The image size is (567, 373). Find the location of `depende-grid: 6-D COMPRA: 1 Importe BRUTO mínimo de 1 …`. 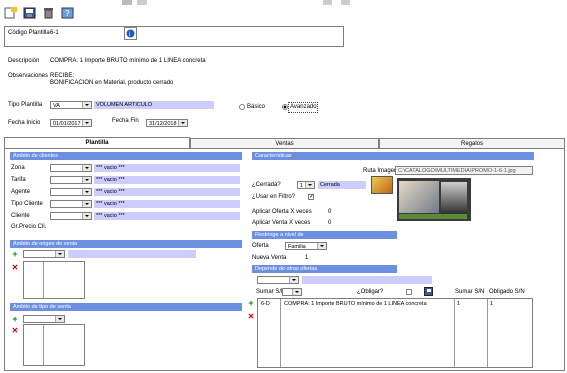

depende-grid: 6-D COMPRA: 1 Importe BRUTO mínimo de 1 … is located at coordinates (395, 333).